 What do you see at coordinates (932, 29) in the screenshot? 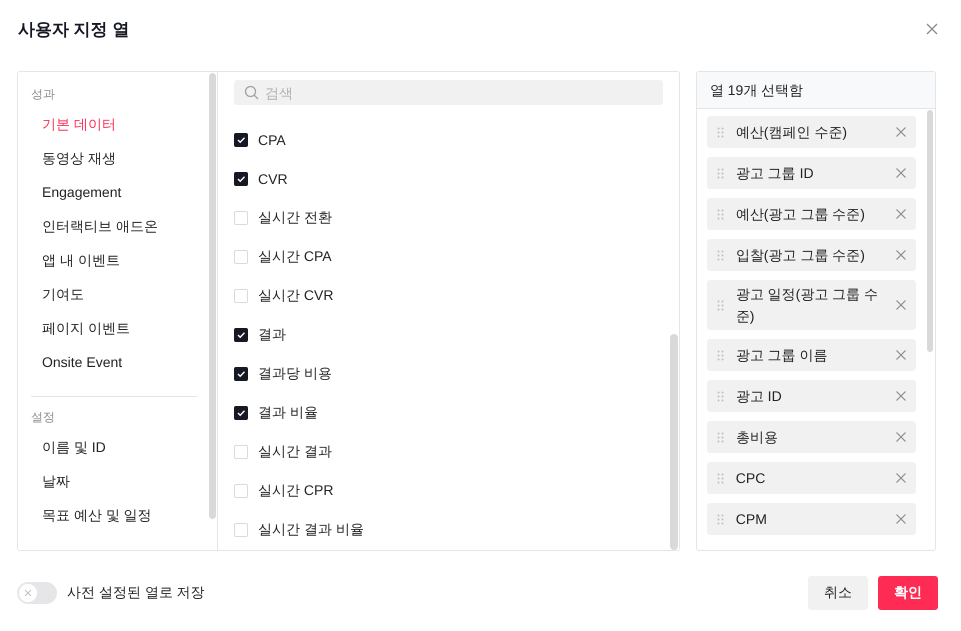
I see `close-icon` at bounding box center [932, 29].